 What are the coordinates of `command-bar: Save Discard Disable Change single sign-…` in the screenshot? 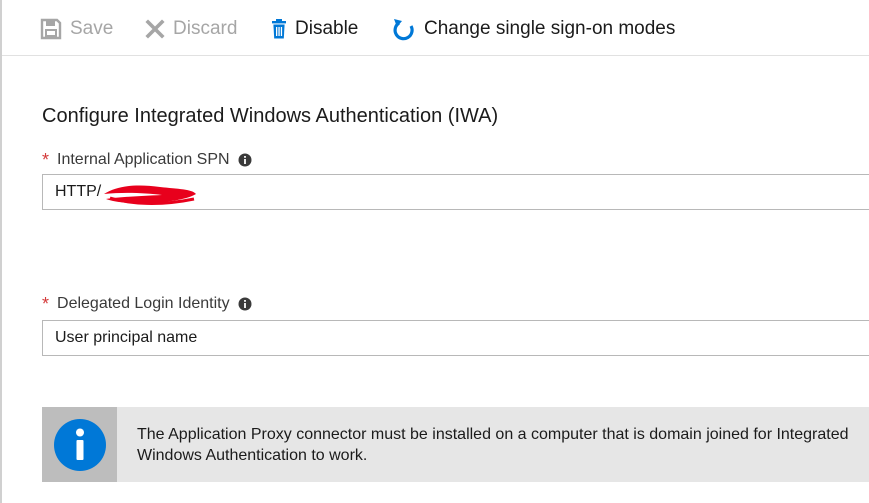 It's located at (435, 28).